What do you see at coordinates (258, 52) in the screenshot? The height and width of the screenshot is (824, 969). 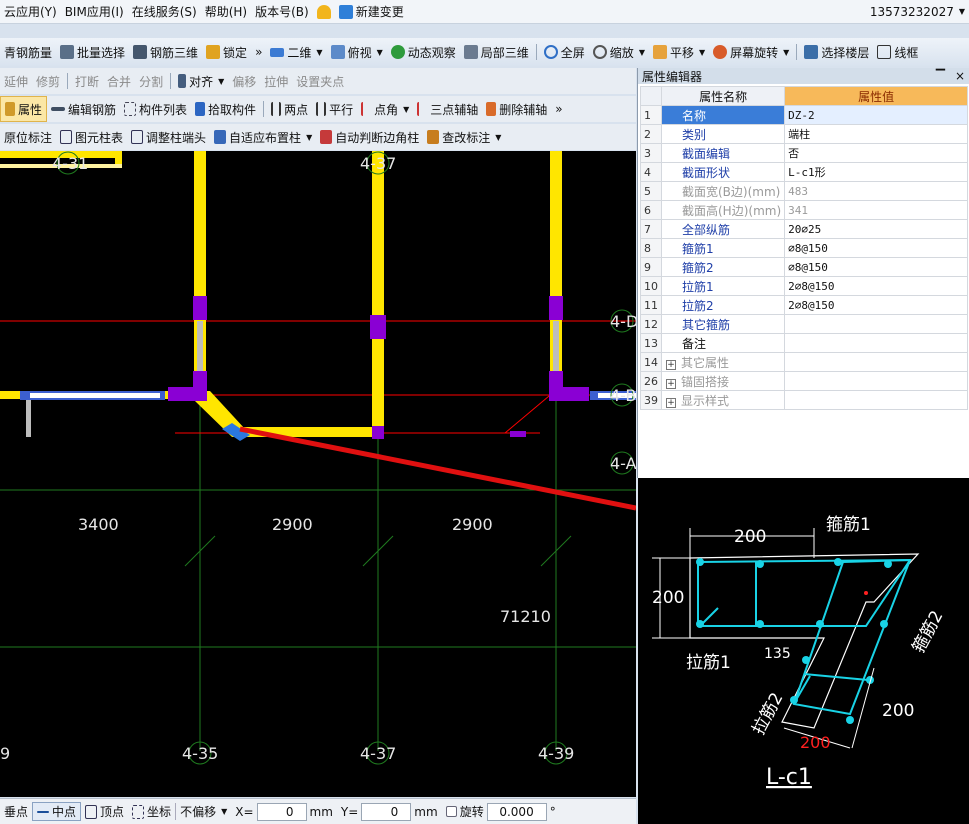 I see `toolbar-more: »` at bounding box center [258, 52].